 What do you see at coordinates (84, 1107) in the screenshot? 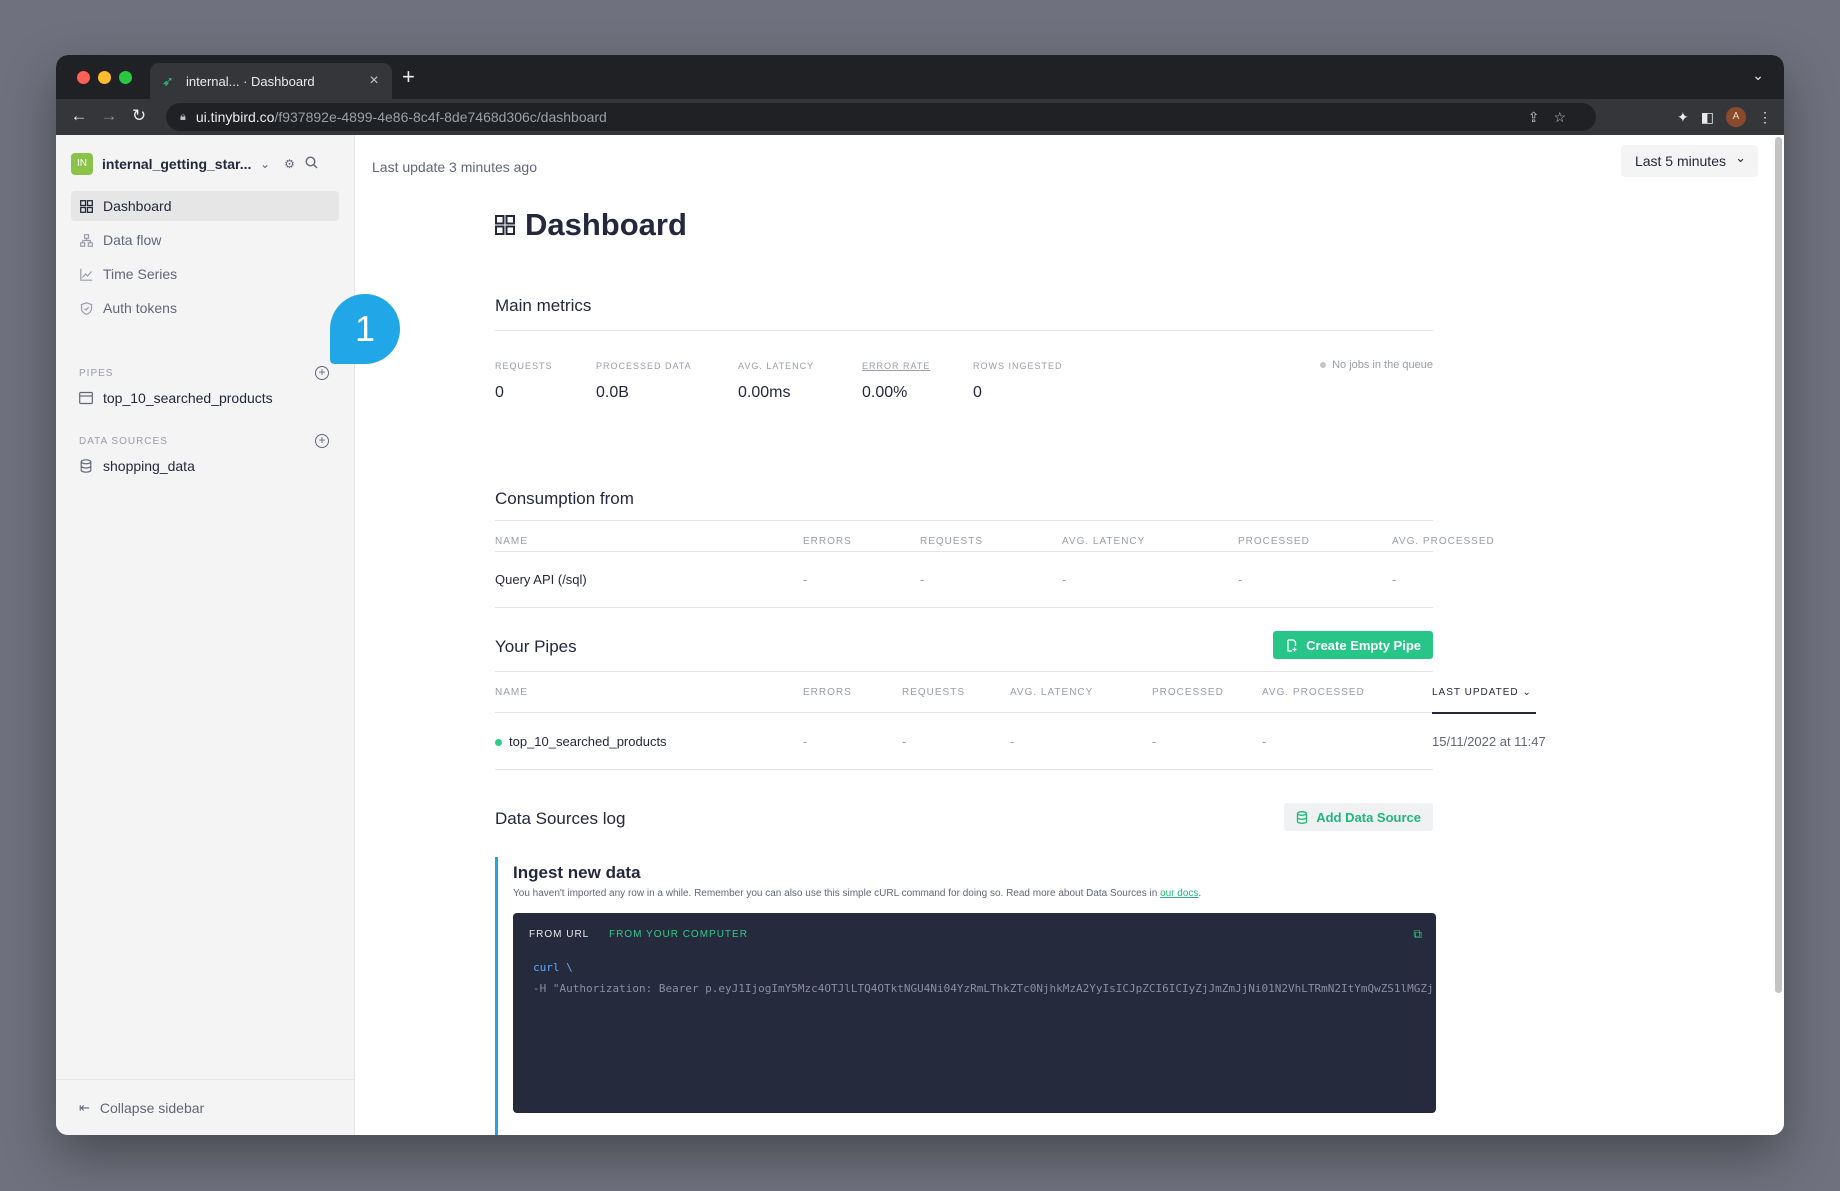
I see `collapse-arrow-icon: ⇤` at bounding box center [84, 1107].